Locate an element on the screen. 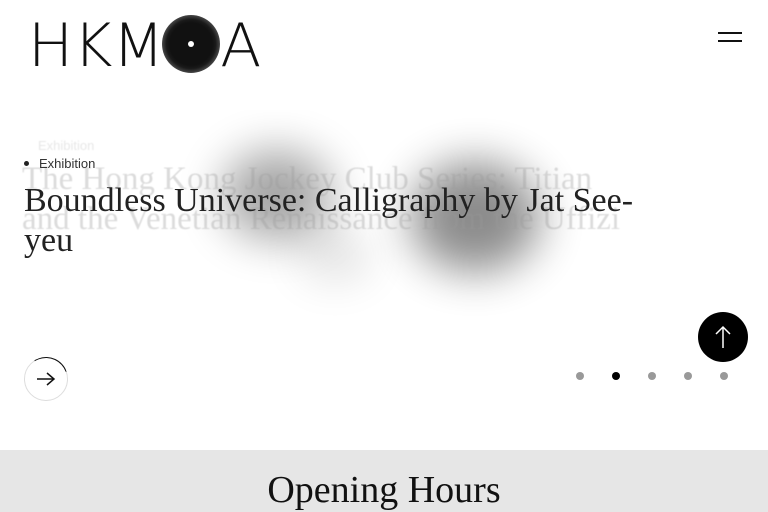 This screenshot has width=768, height=512. menu-line-bottom is located at coordinates (730, 41).